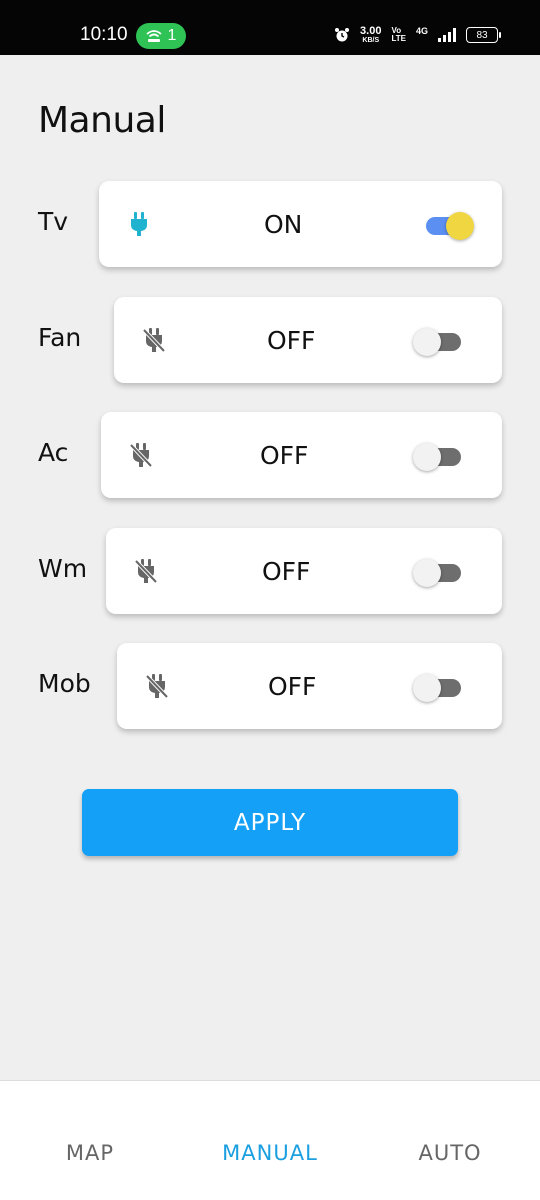 This screenshot has height=1200, width=540. I want to click on signal-icon, so click(447, 35).